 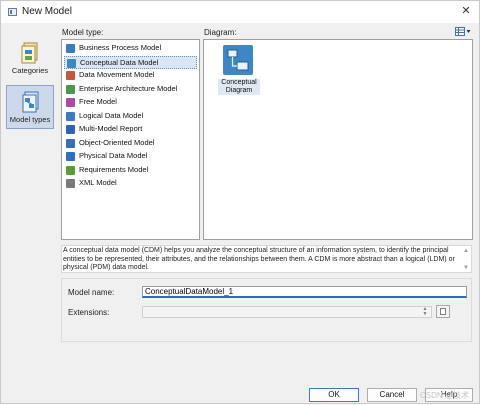 I want to click on model-type-item: Logical Data Model, so click(x=130, y=116).